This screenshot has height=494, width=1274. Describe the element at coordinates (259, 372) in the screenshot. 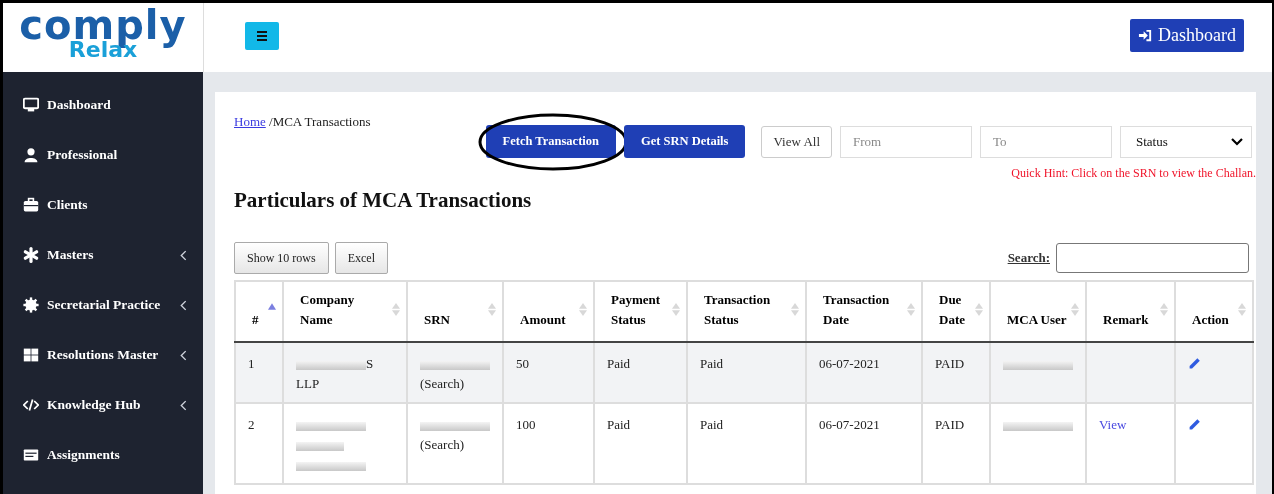

I see `table-cell: 1` at that location.